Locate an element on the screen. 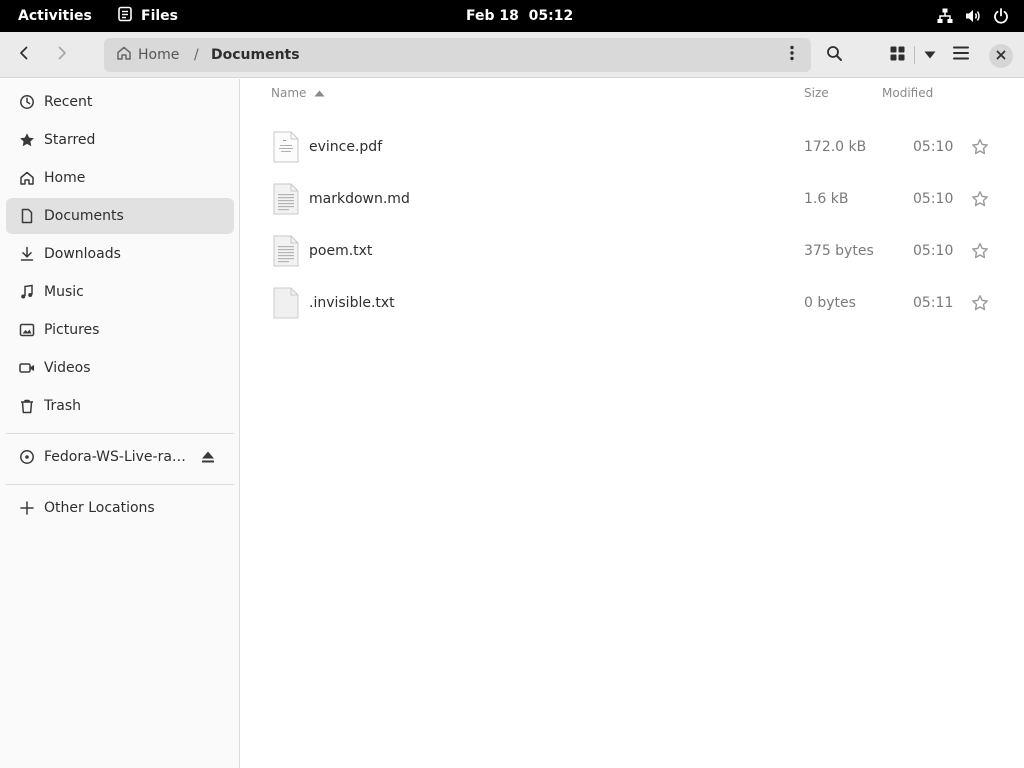 This screenshot has width=1024, height=768. close-window-button is located at coordinates (1001, 56).